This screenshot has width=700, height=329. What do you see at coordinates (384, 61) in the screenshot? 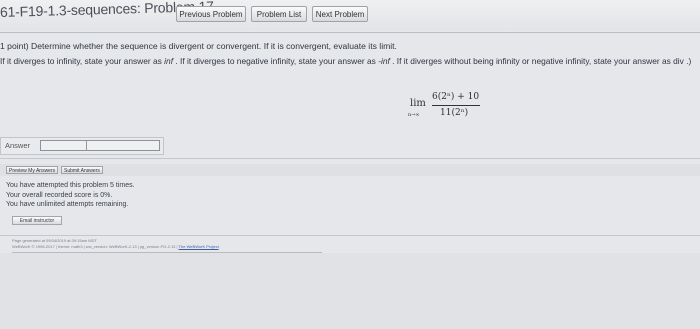
I see `neginf-keyword: -inf` at bounding box center [384, 61].